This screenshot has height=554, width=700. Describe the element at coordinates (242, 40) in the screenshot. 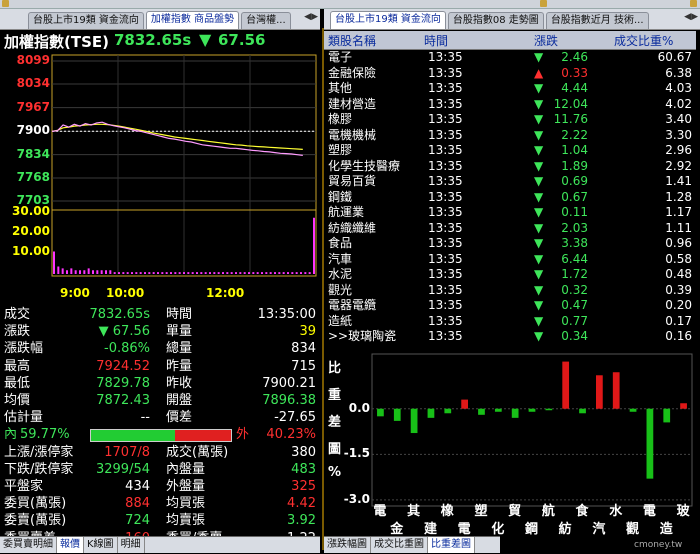

I see `index-change: 67.56` at that location.